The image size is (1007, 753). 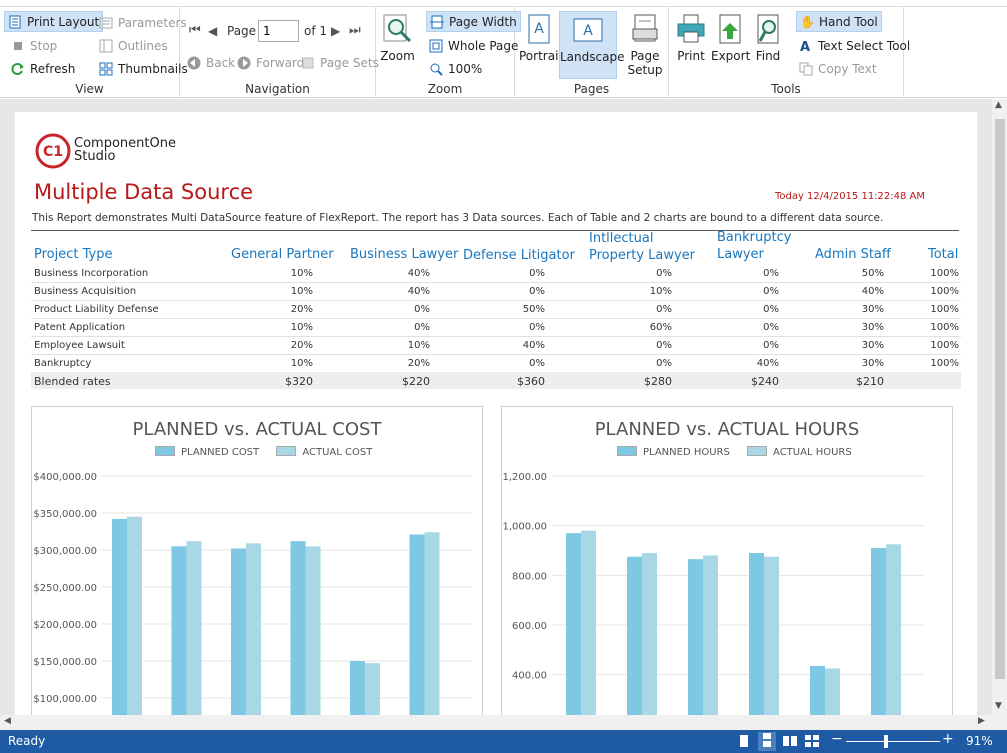 What do you see at coordinates (645, 45) in the screenshot?
I see `page-setup-button: Page Setup` at bounding box center [645, 45].